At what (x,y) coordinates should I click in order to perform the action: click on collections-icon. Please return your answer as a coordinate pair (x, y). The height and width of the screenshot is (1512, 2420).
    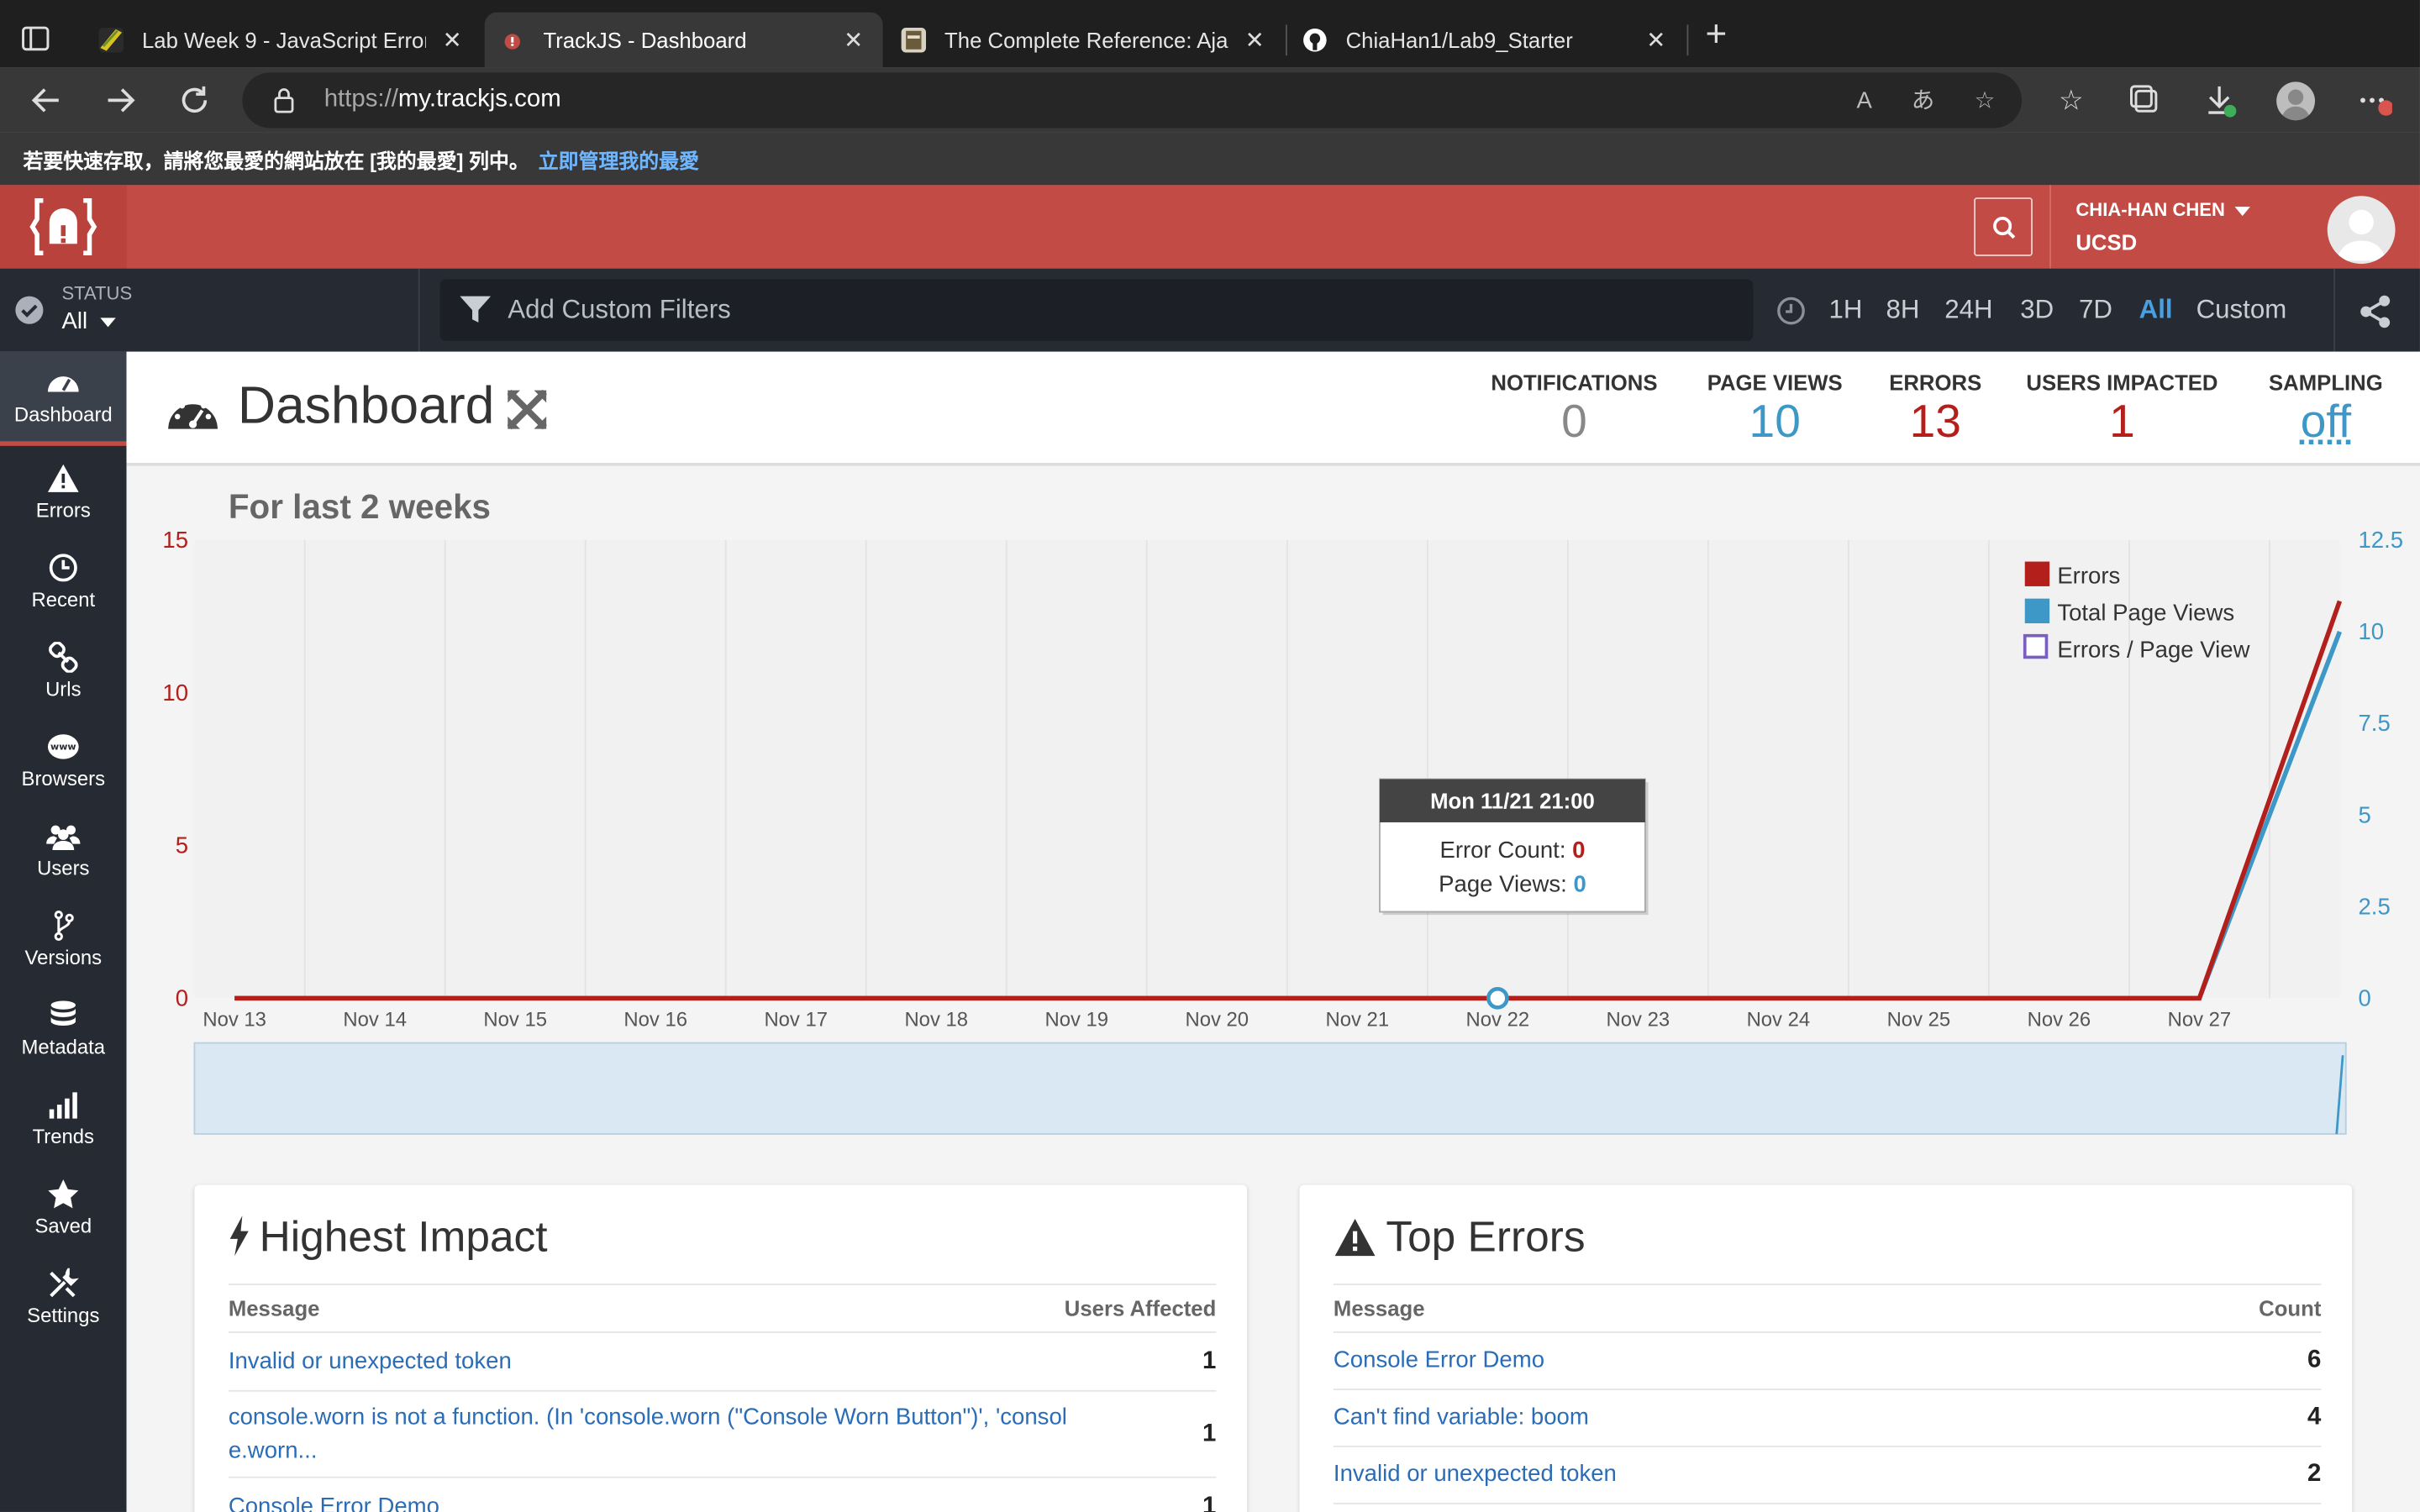
    Looking at the image, I should click on (2146, 99).